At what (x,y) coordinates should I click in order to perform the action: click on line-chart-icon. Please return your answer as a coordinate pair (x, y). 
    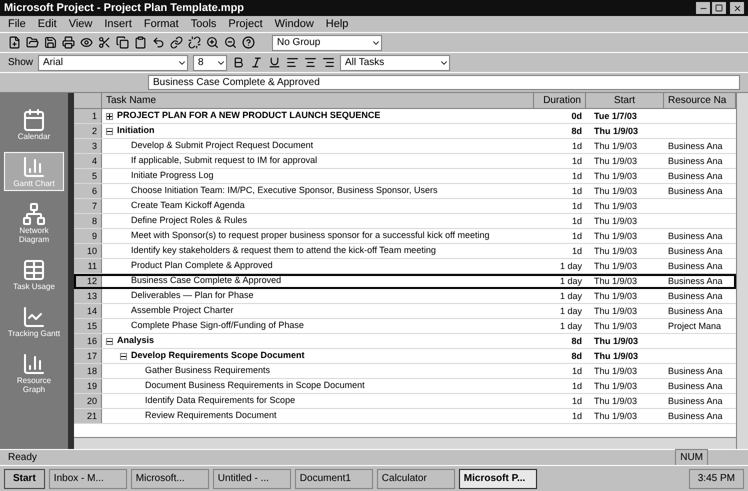
    Looking at the image, I should click on (34, 317).